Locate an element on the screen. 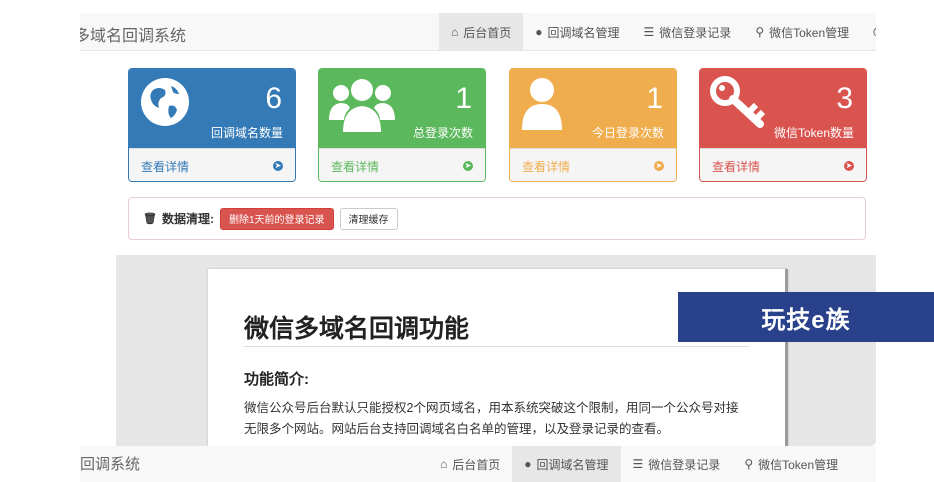  delete-old-records-button: 删除1天前的登录记录 is located at coordinates (276, 218).